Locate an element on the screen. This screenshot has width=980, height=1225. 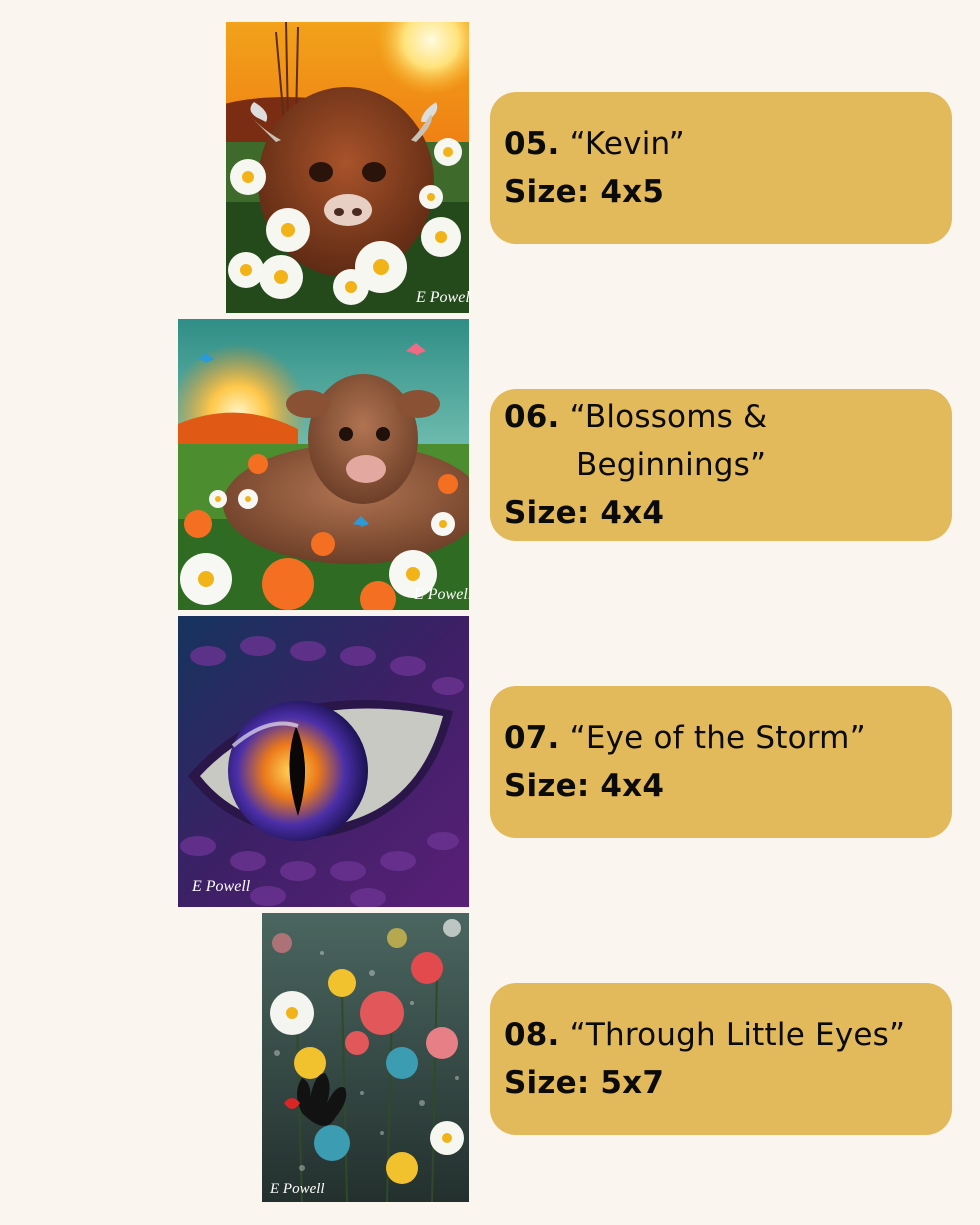
item-card-07: 07. “Eye of the Storm” Size: 4x4 is located at coordinates (721, 762).